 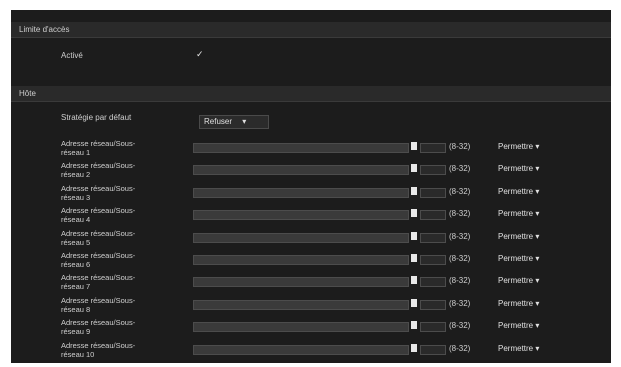 What do you see at coordinates (218, 121) in the screenshot?
I see `default-policy-value: Refuser` at bounding box center [218, 121].